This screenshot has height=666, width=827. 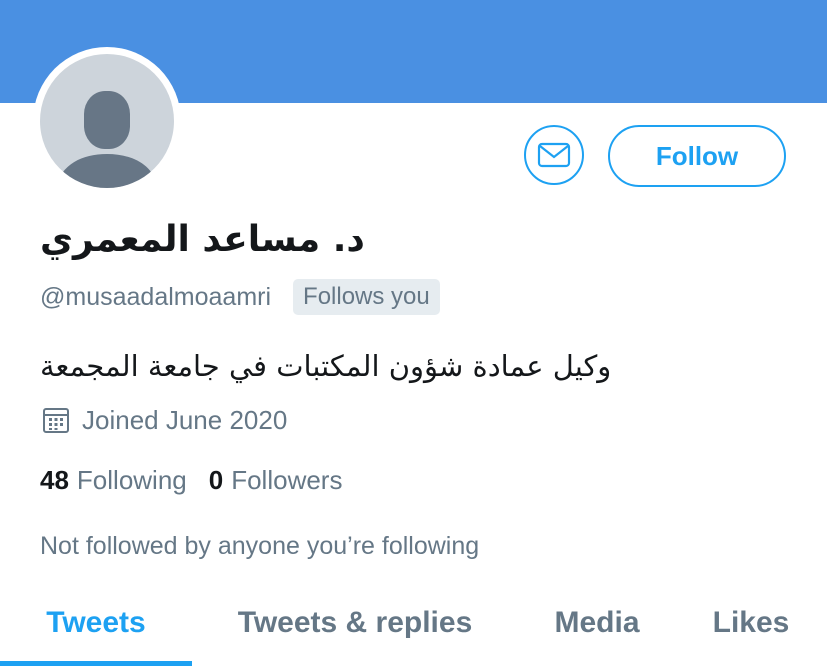 What do you see at coordinates (131, 479) in the screenshot?
I see `following-label: Following` at bounding box center [131, 479].